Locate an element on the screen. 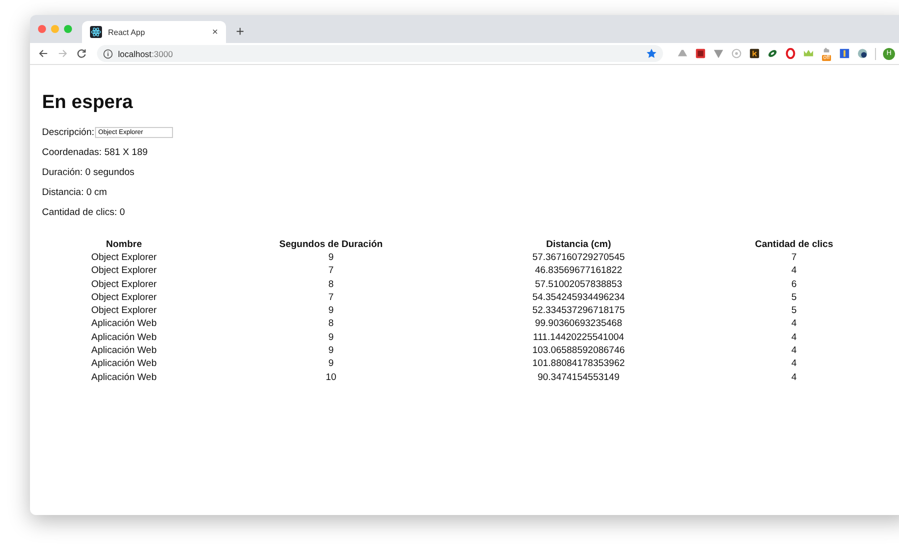 Image resolution: width=899 pixels, height=550 pixels. atom-icon is located at coordinates (96, 32).